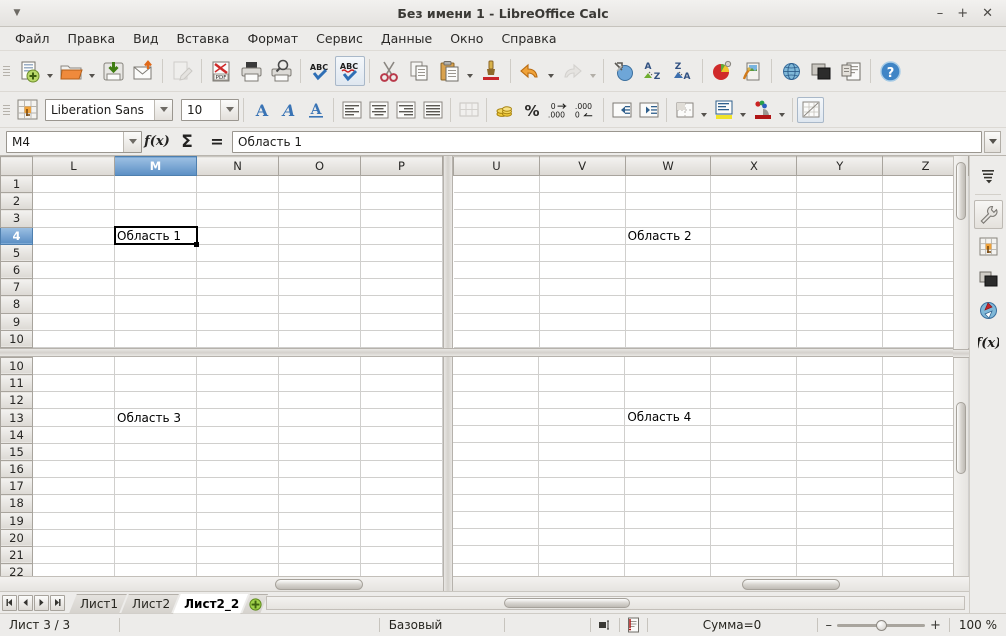  Describe the element at coordinates (582, 537) in the screenshot. I see `cell-V20` at that location.